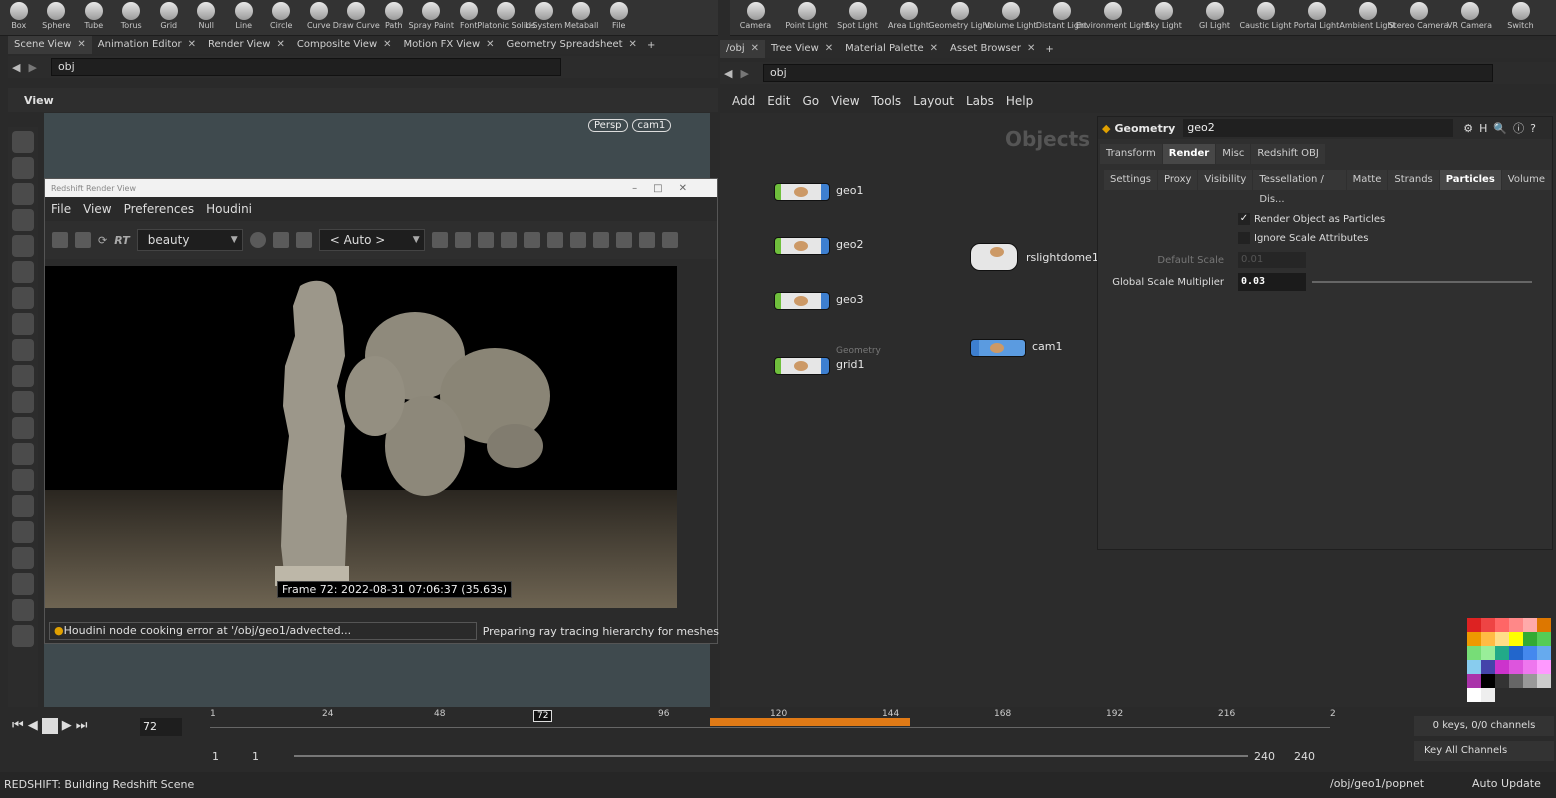 The width and height of the screenshot is (1556, 798). Describe the element at coordinates (469, 18) in the screenshot. I see `font-tool: Font` at that location.